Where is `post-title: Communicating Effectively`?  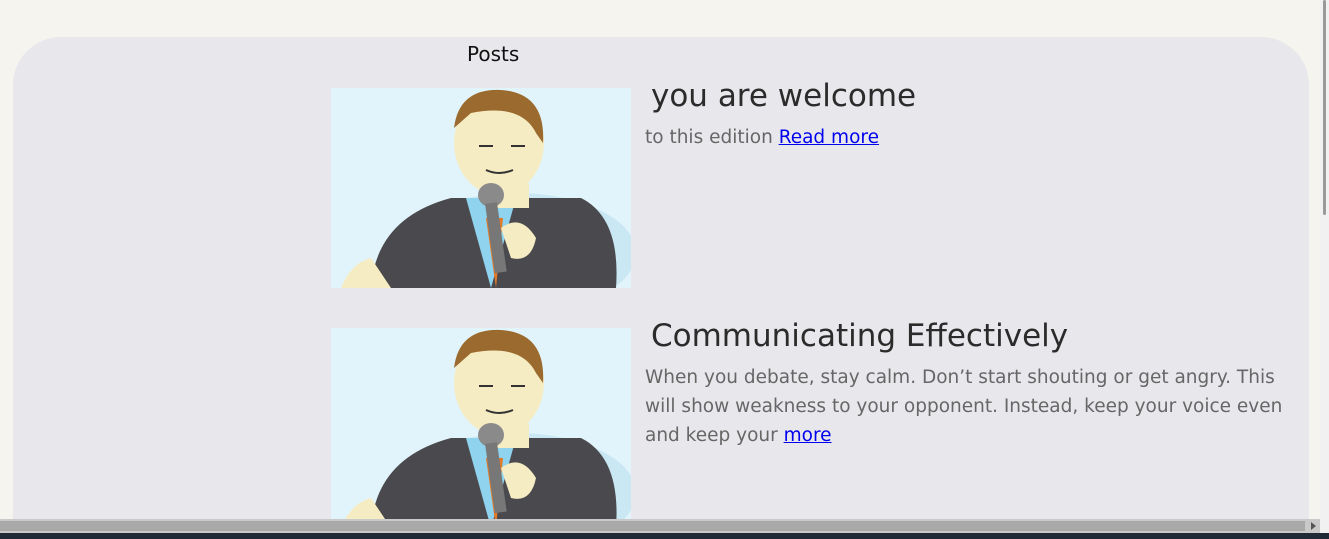 post-title: Communicating Effectively is located at coordinates (860, 336).